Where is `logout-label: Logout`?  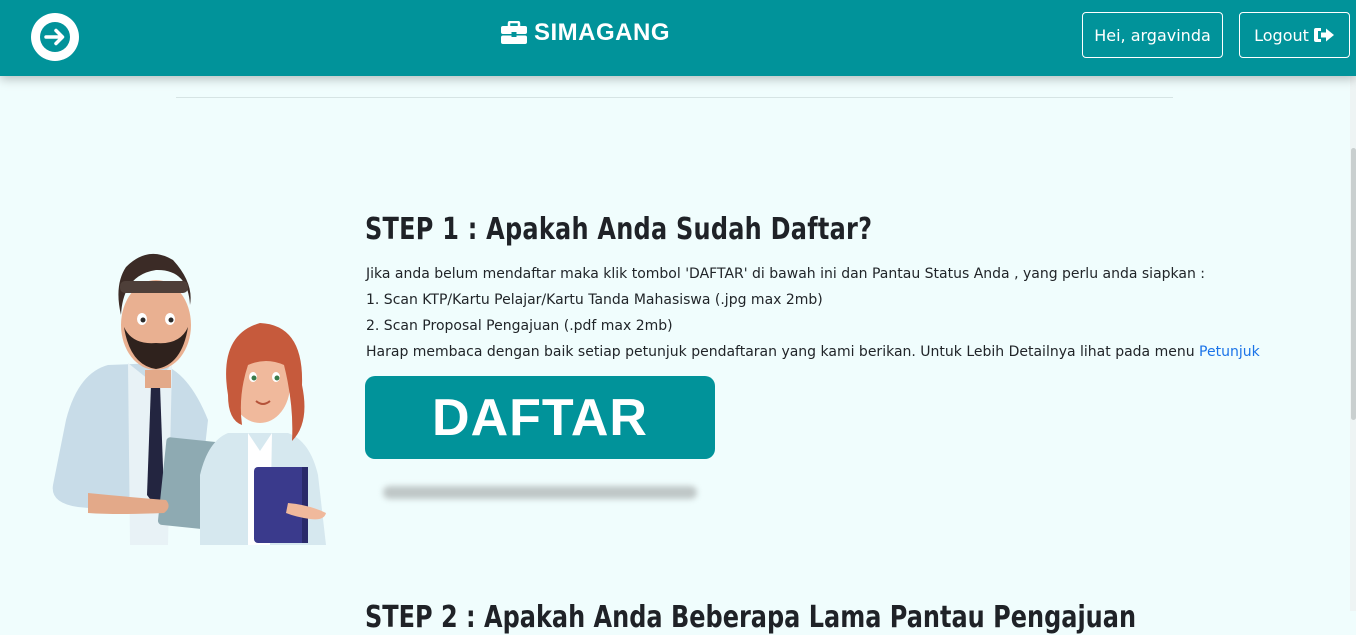 logout-label: Logout is located at coordinates (1281, 35).